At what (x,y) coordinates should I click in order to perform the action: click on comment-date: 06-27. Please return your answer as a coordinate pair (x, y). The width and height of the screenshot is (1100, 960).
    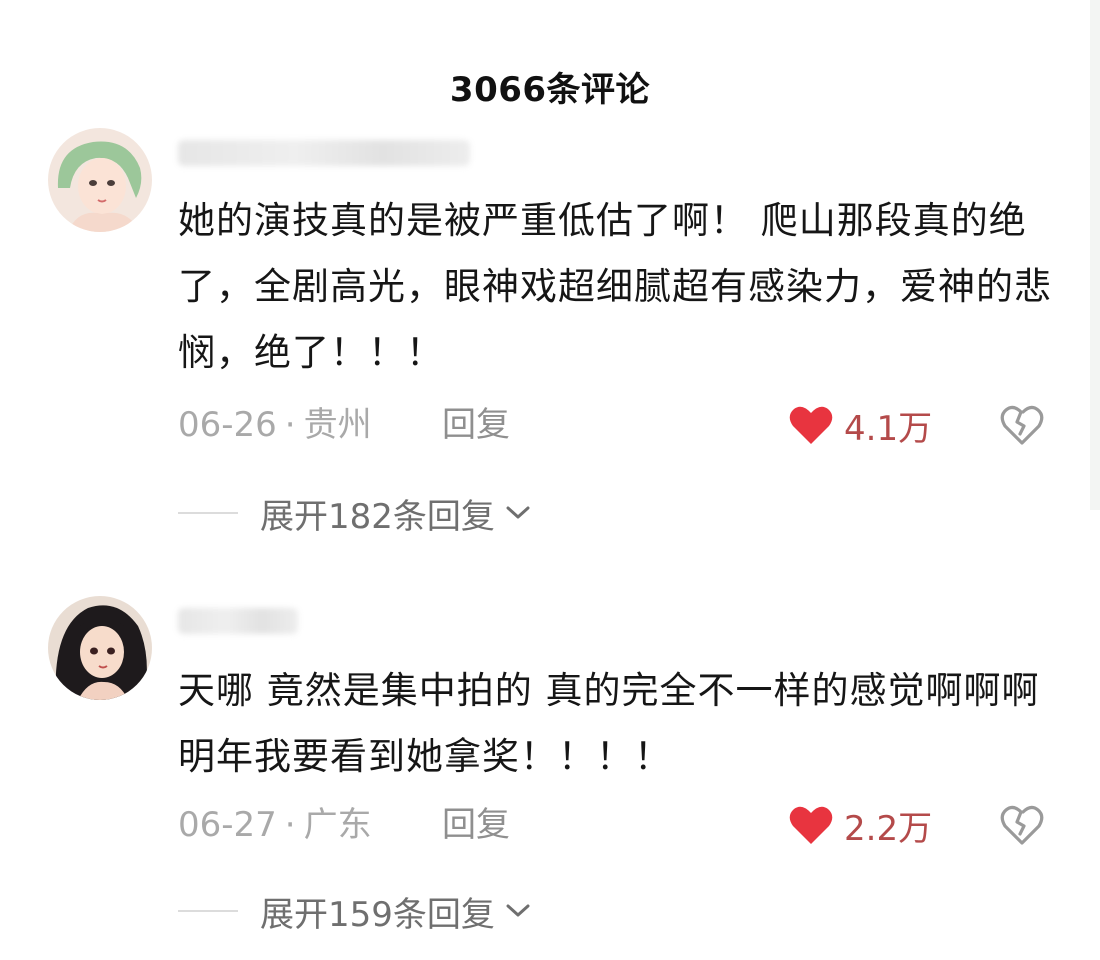
    Looking at the image, I should click on (227, 825).